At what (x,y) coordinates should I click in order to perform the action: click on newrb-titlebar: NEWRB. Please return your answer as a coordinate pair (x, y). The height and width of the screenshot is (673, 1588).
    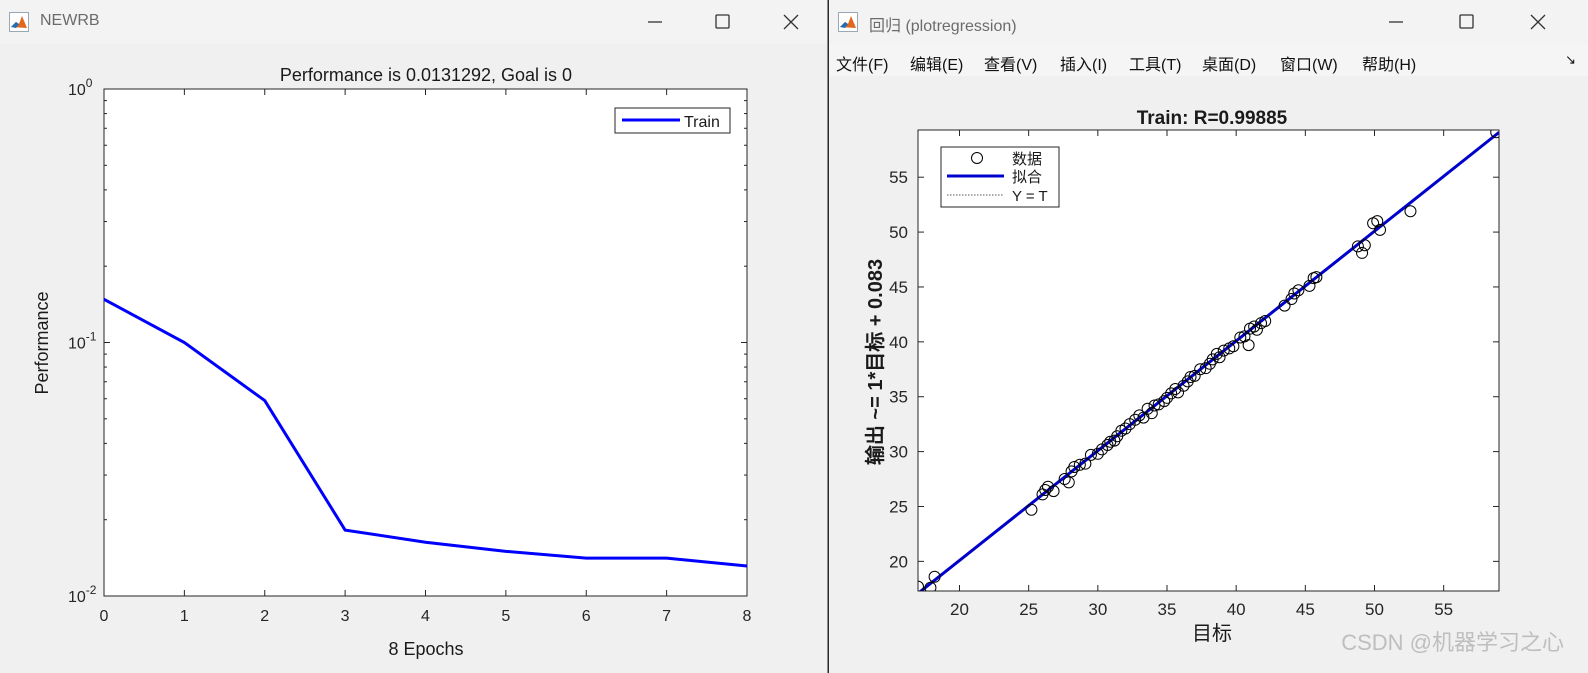
    Looking at the image, I should click on (413, 22).